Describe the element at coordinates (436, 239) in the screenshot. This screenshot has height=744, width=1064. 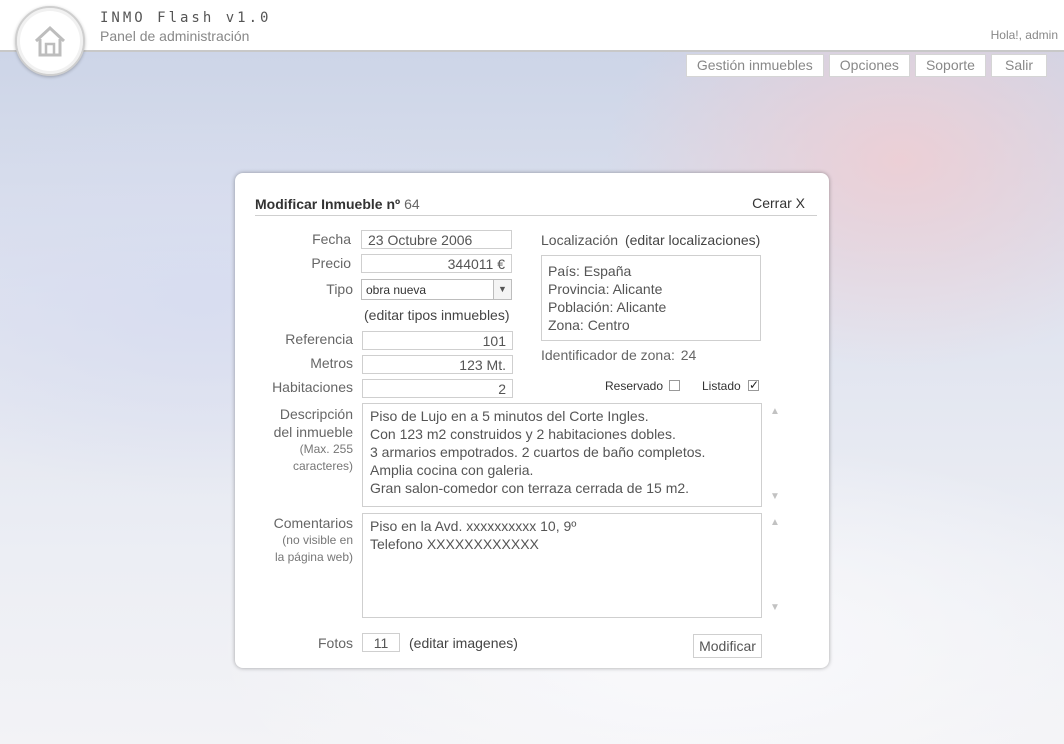
I see `fecha-field: 23 Octubre 2006` at that location.